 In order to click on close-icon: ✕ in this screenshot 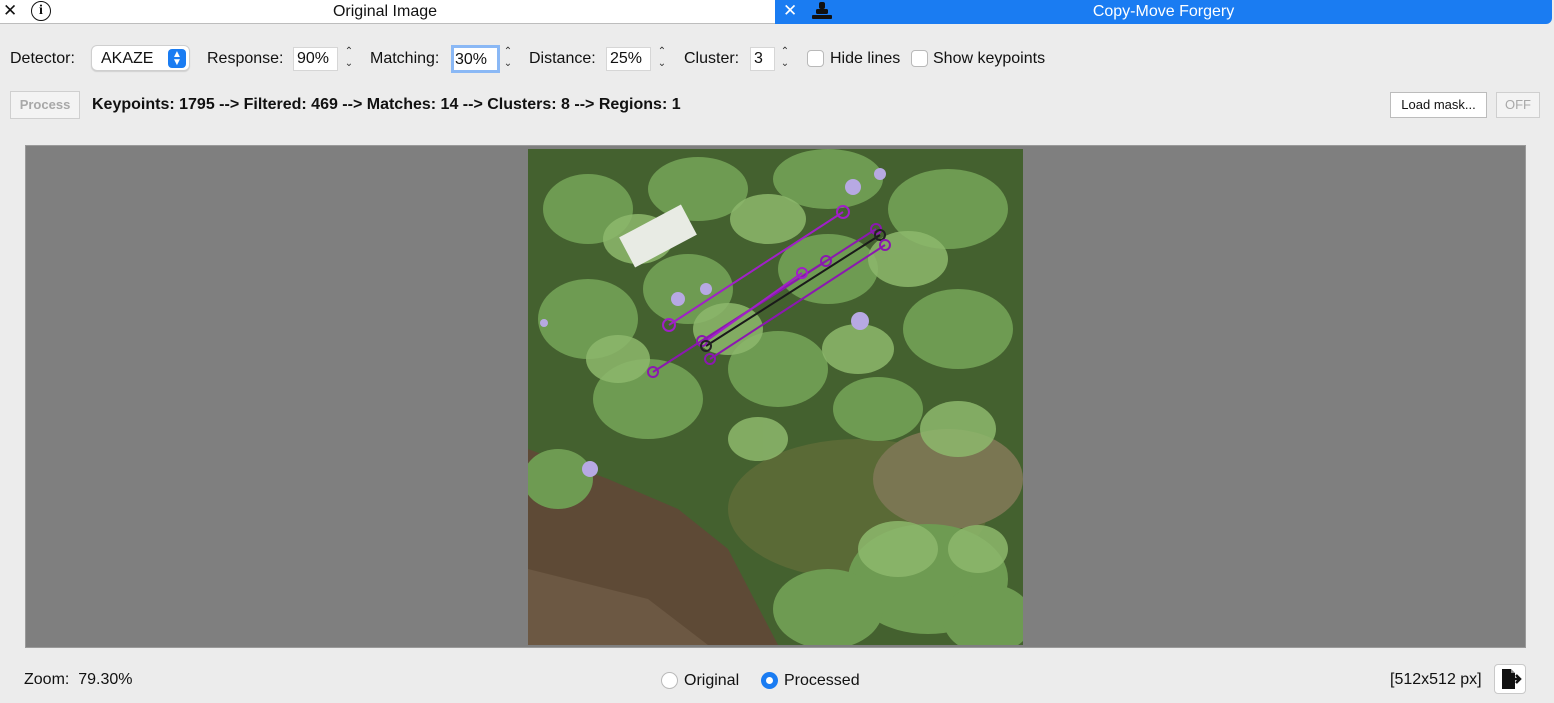, I will do `click(790, 11)`.